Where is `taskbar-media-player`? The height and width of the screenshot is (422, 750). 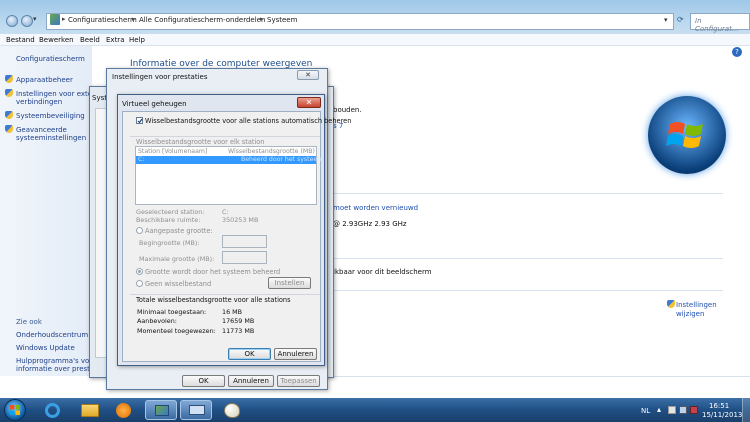
taskbar-media-player is located at coordinates (124, 410).